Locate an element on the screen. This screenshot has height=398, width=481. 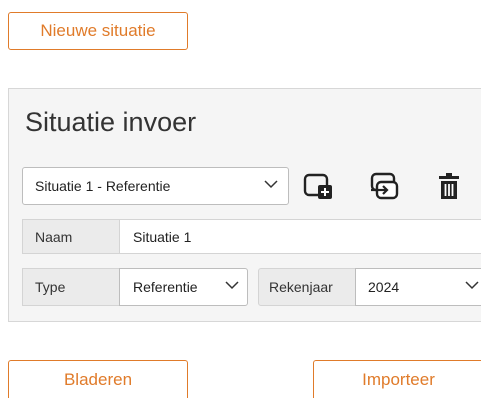
name-label: Naam is located at coordinates (71, 236).